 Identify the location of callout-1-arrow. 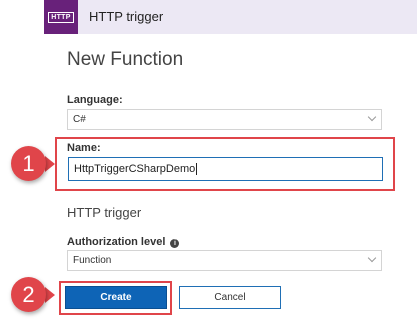
(50, 164).